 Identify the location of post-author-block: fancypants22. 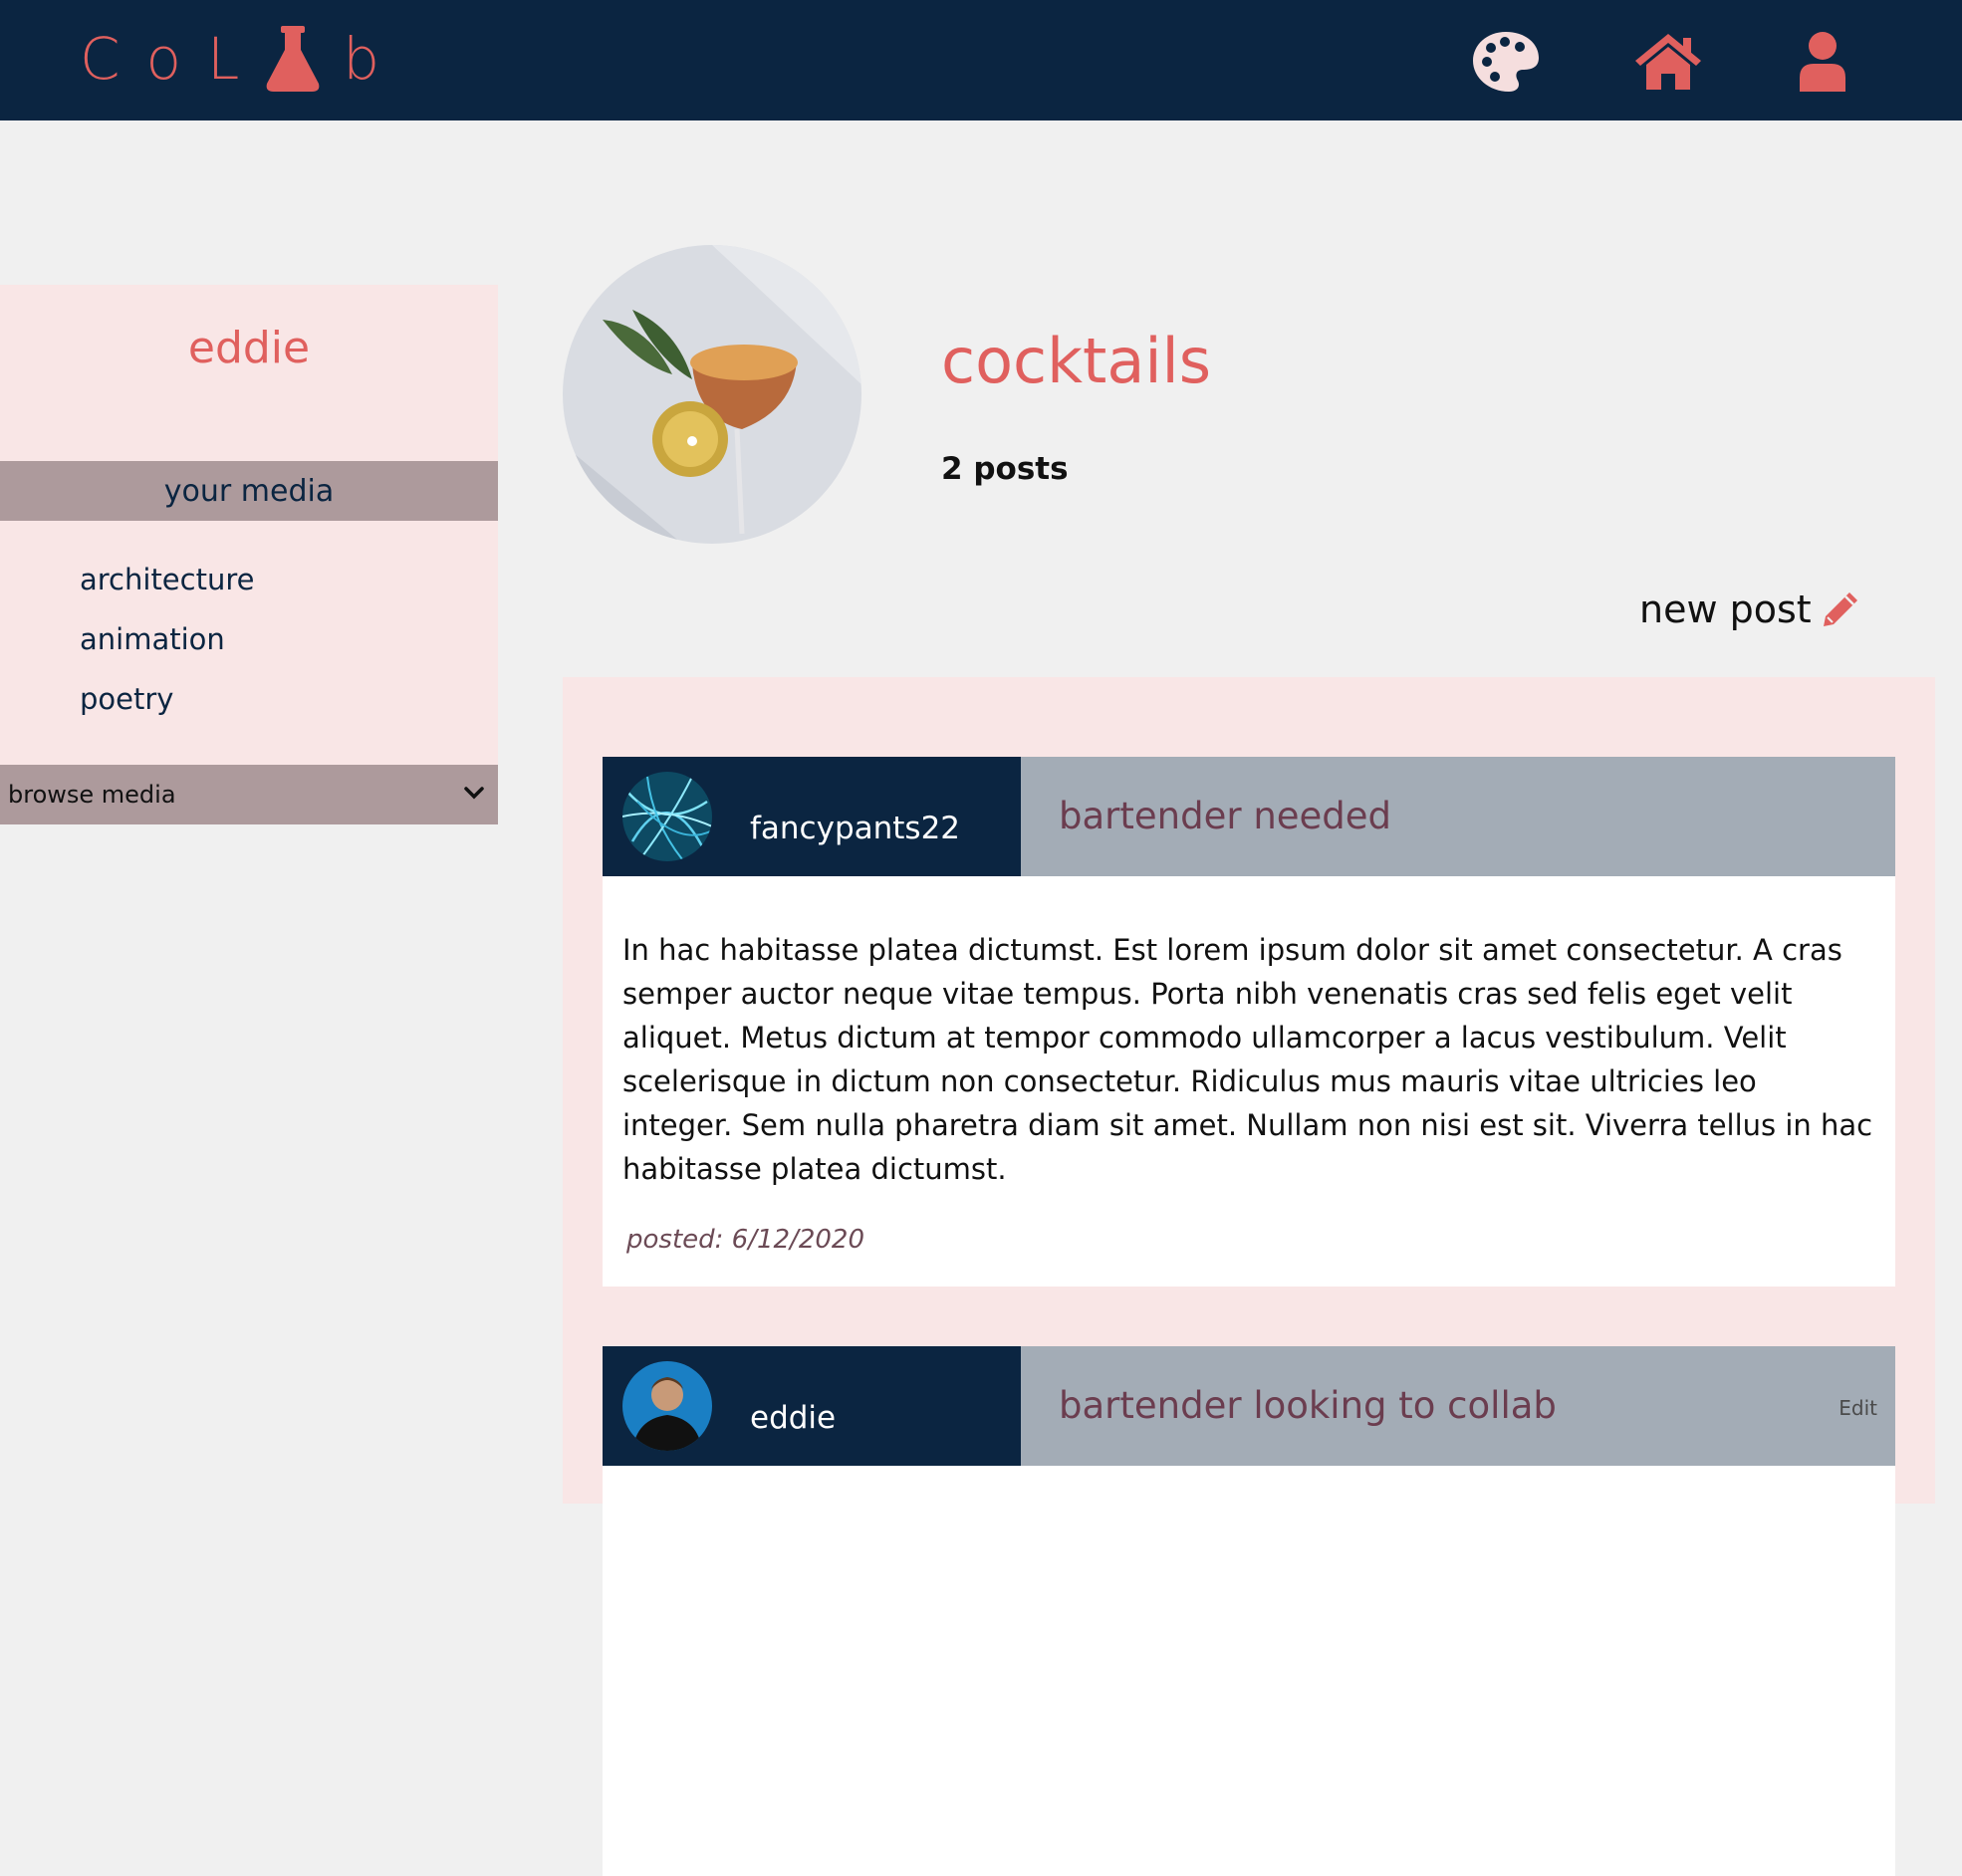
(812, 817).